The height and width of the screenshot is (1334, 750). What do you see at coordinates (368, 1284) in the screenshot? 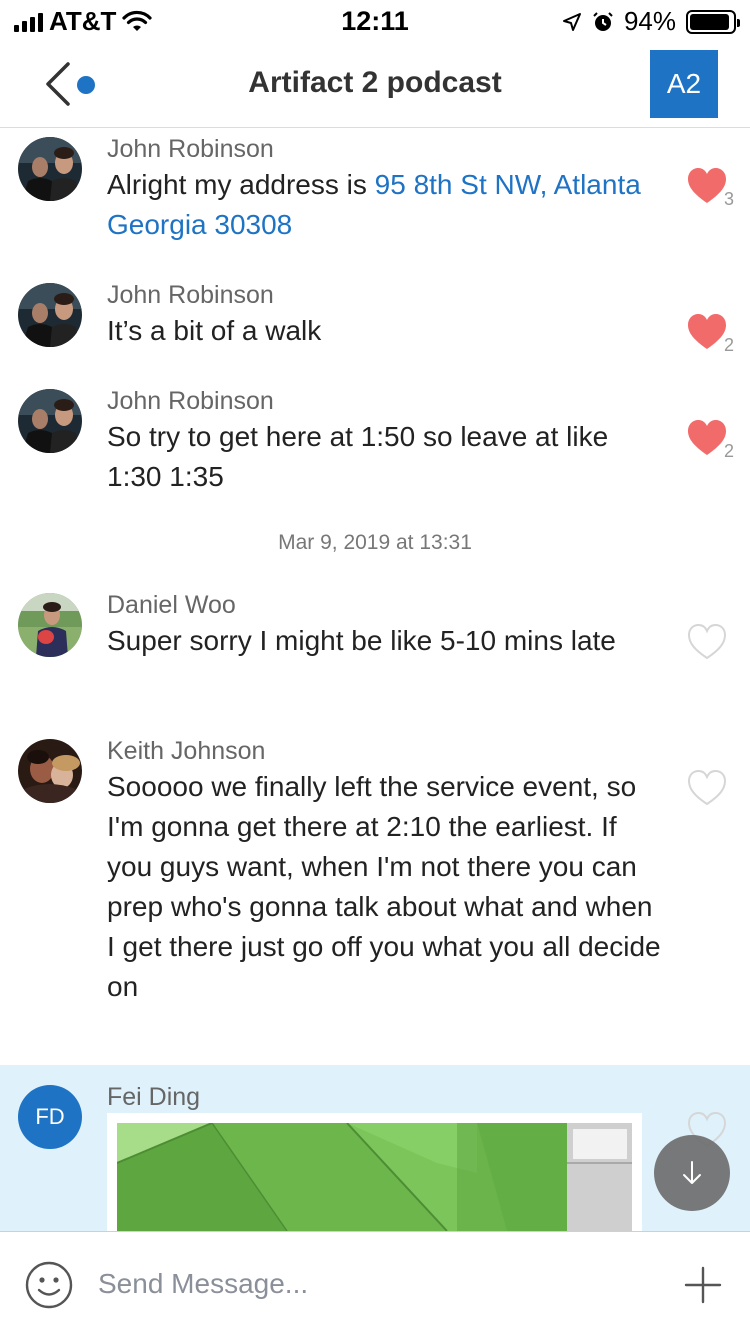
I see `message-input` at bounding box center [368, 1284].